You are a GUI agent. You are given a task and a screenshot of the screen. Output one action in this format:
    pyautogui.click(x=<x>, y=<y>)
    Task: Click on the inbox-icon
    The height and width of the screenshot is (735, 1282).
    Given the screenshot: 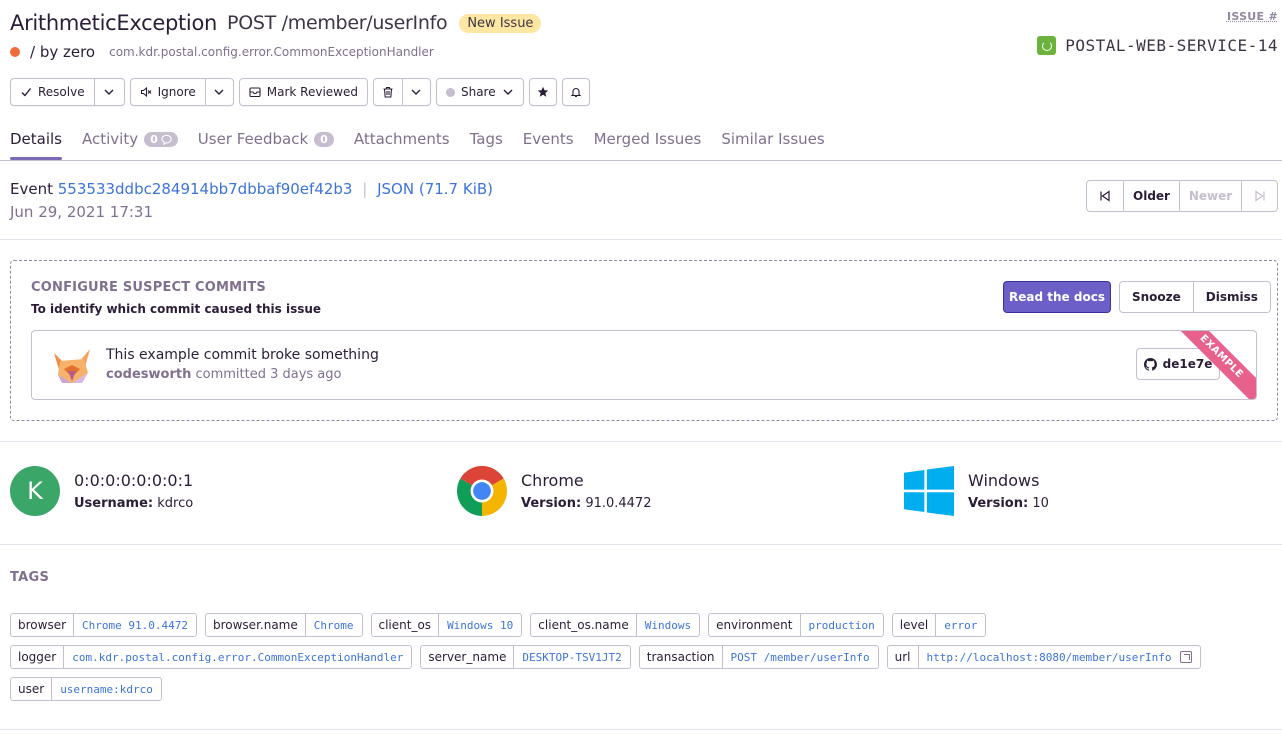 What is the action you would take?
    pyautogui.click(x=255, y=92)
    